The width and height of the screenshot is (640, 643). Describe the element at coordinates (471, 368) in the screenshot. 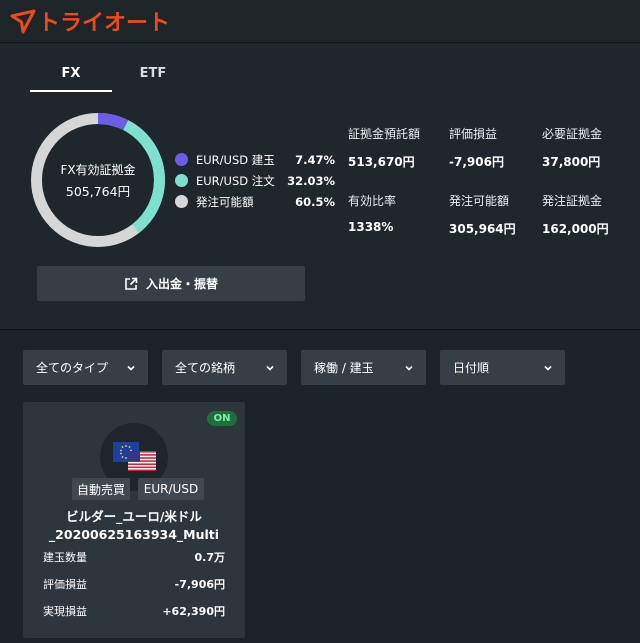

I see `filter-label: 日付順` at that location.